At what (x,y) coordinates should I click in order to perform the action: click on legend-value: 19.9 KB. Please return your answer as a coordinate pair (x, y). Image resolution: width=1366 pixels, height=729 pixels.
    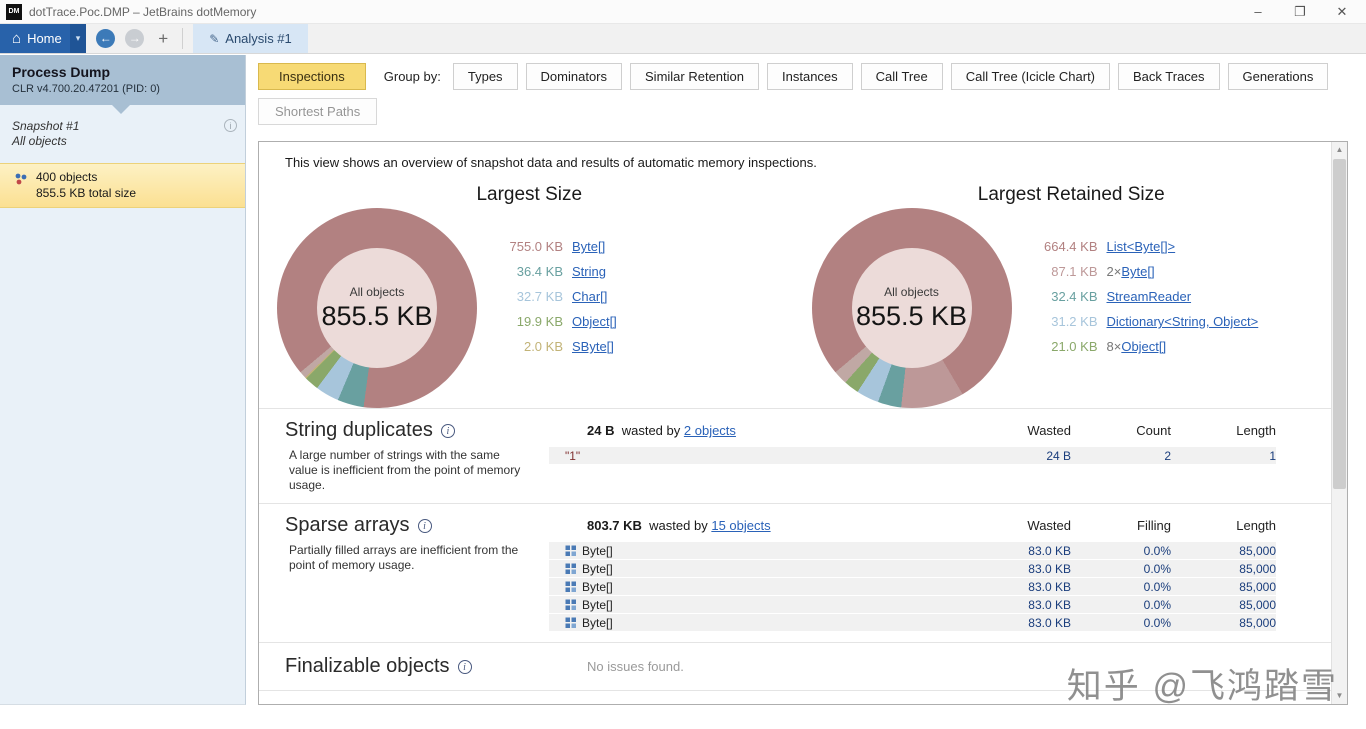
    Looking at the image, I should click on (539, 321).